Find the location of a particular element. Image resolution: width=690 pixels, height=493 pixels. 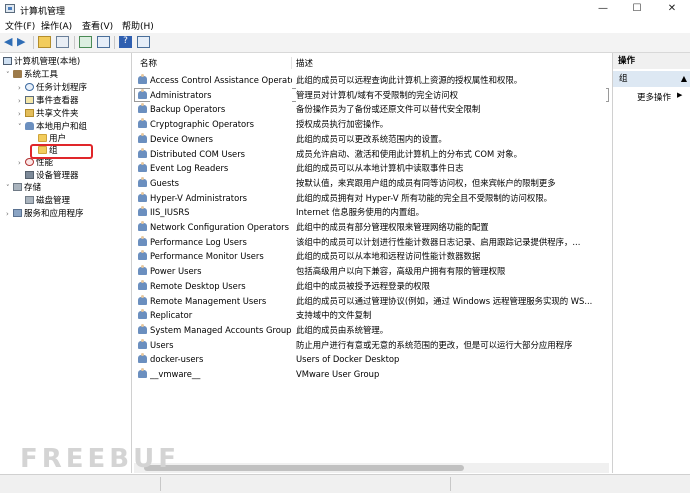

tree-device-manager: 设备管理器 is located at coordinates (52, 176).